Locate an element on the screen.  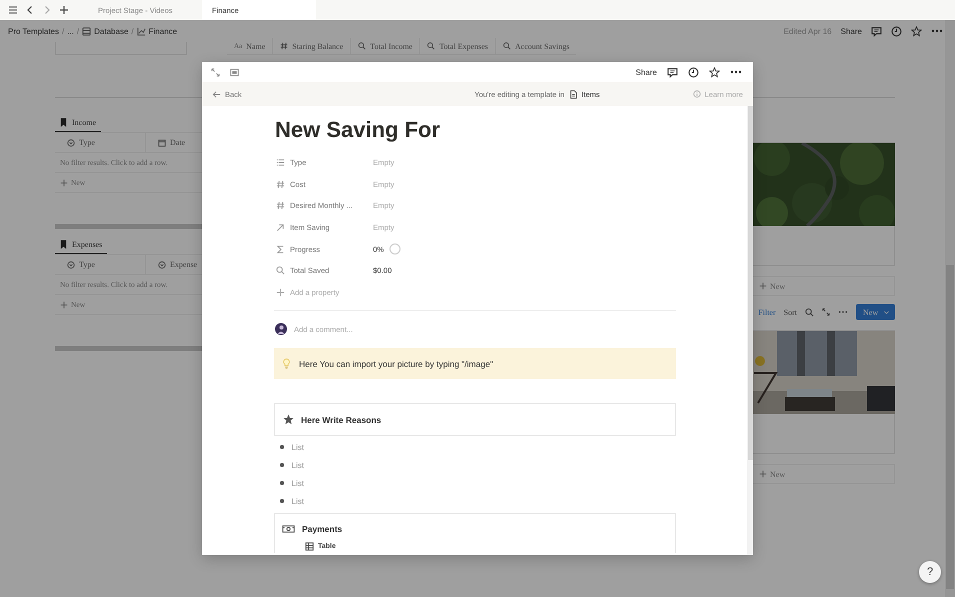
callout-text: Here You can import your picture by typing "/image" is located at coordinates (396, 363).